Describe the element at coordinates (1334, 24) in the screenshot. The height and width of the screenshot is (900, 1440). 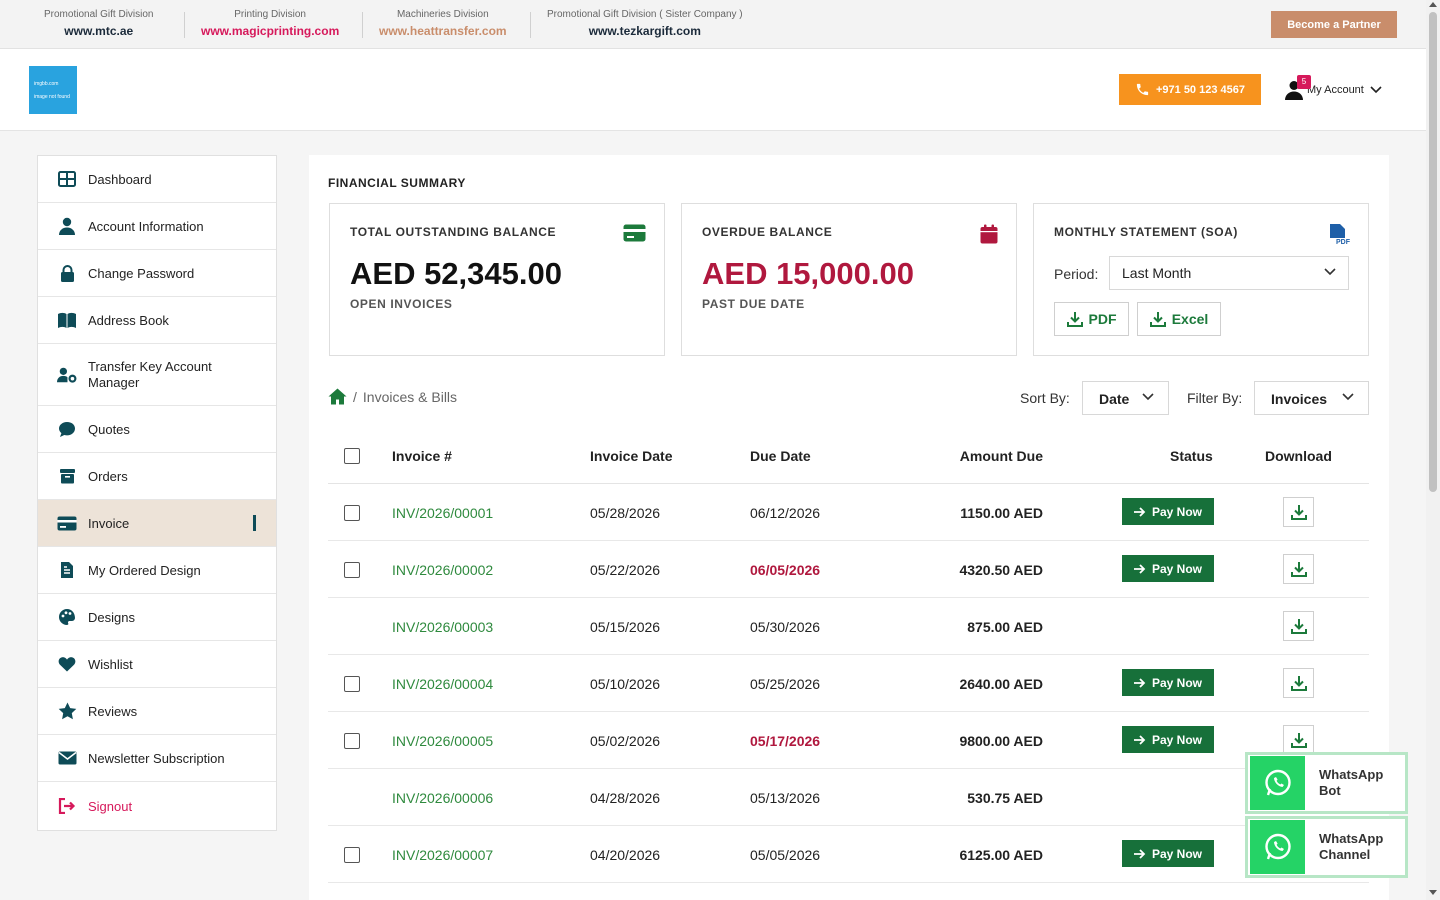
I see `become-partner-button: Become a Partner` at that location.